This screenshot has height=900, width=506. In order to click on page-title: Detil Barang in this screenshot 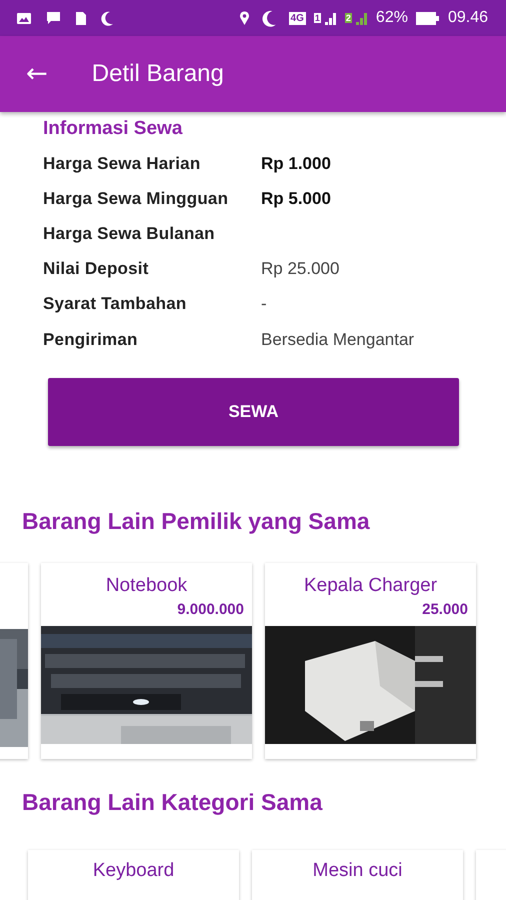, I will do `click(158, 74)`.